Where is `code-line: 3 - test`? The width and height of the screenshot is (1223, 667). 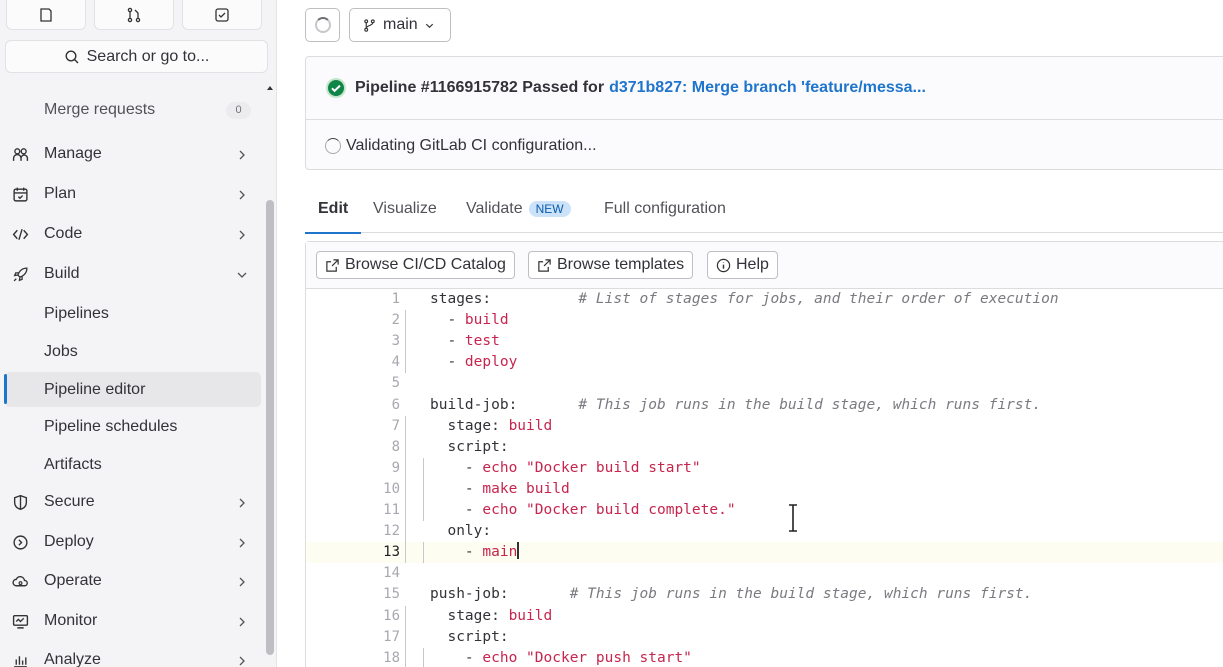
code-line: 3 - test is located at coordinates (764, 341).